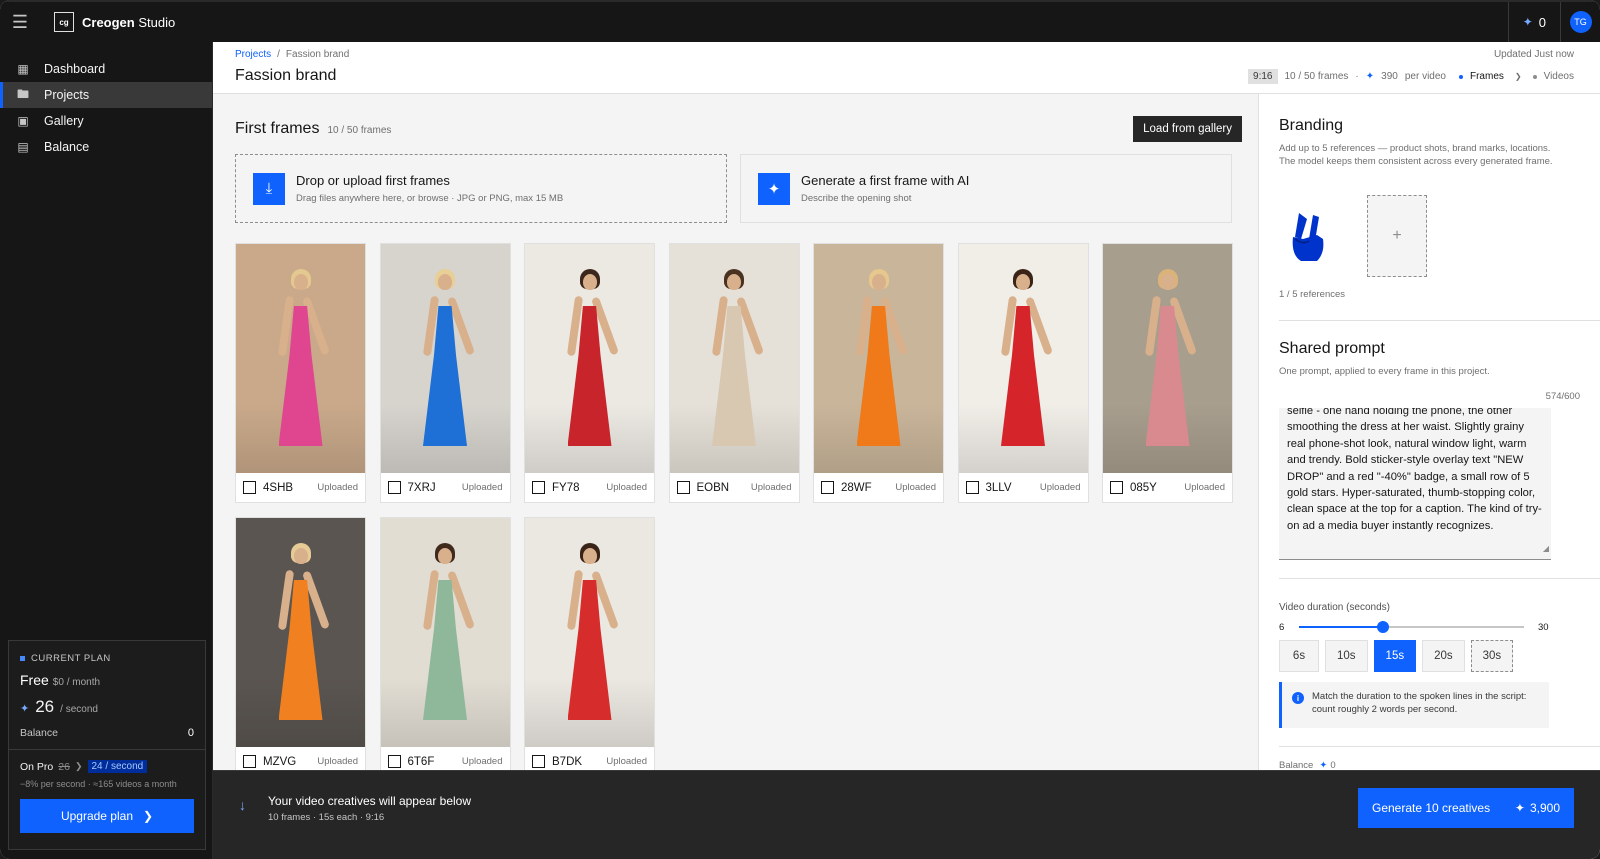 The image size is (1600, 859). I want to click on creatives-subtitle: 10 frames · 15s each · 9:16, so click(326, 817).